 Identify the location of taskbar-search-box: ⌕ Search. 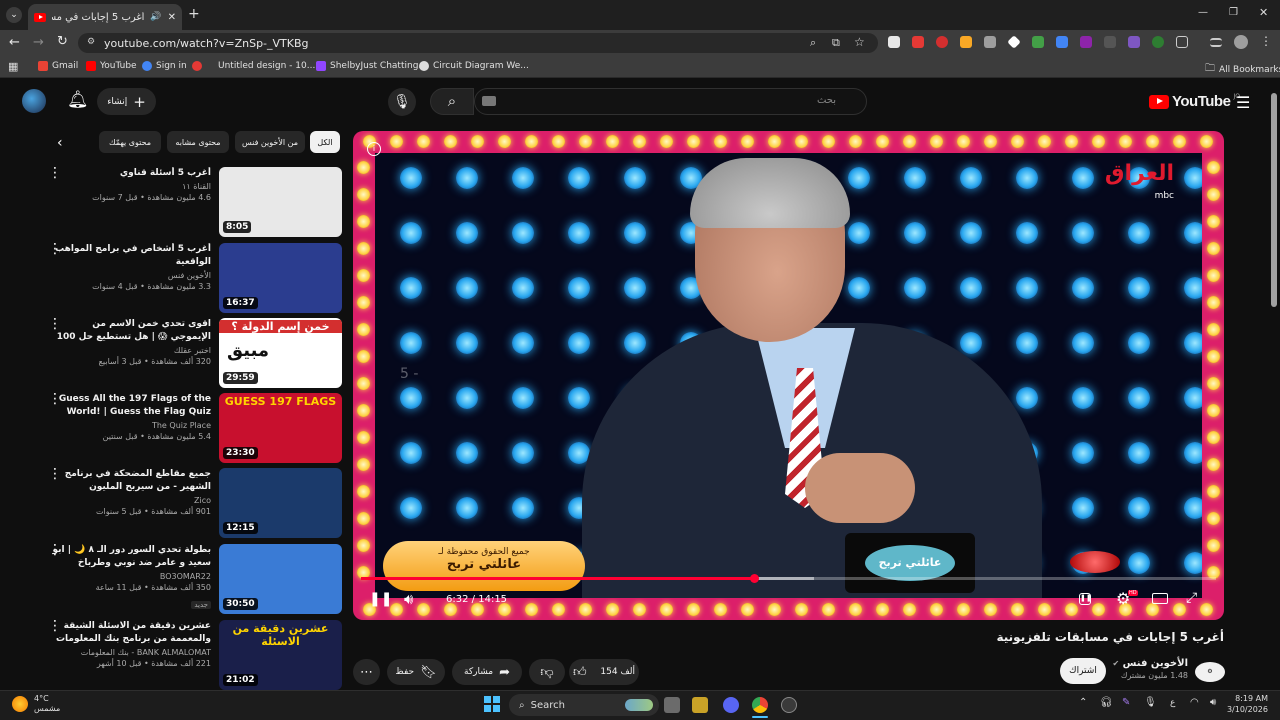
(584, 705).